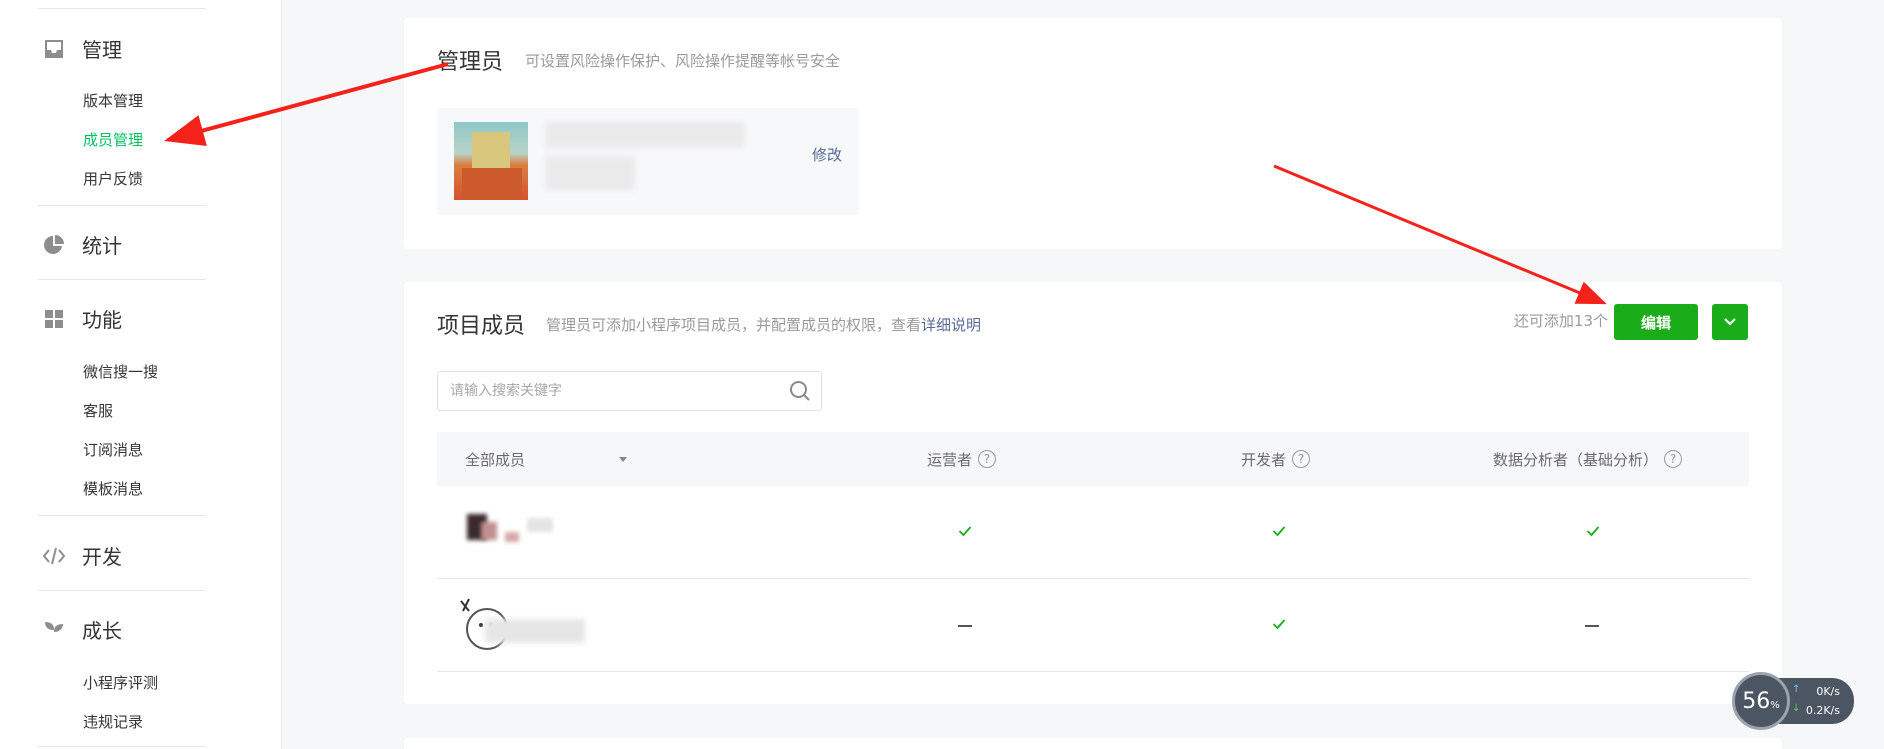  Describe the element at coordinates (102, 246) in the screenshot. I see `nav-group-label: 统计` at that location.